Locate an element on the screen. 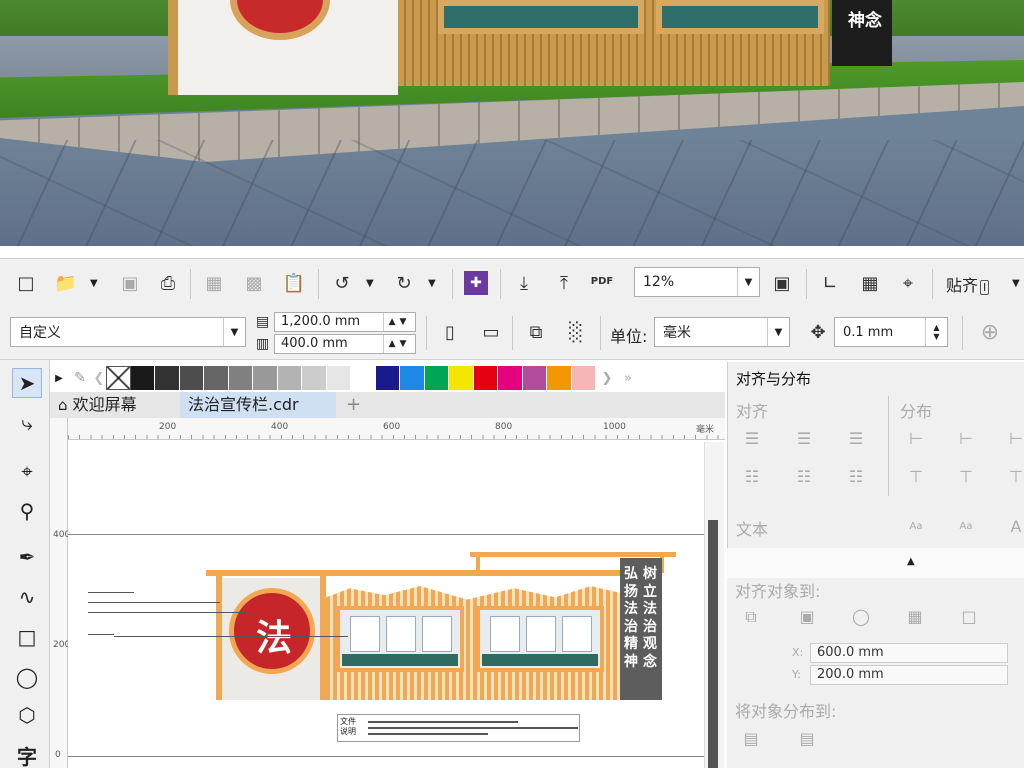  pick-tool-icon: ➤ is located at coordinates (27, 383).